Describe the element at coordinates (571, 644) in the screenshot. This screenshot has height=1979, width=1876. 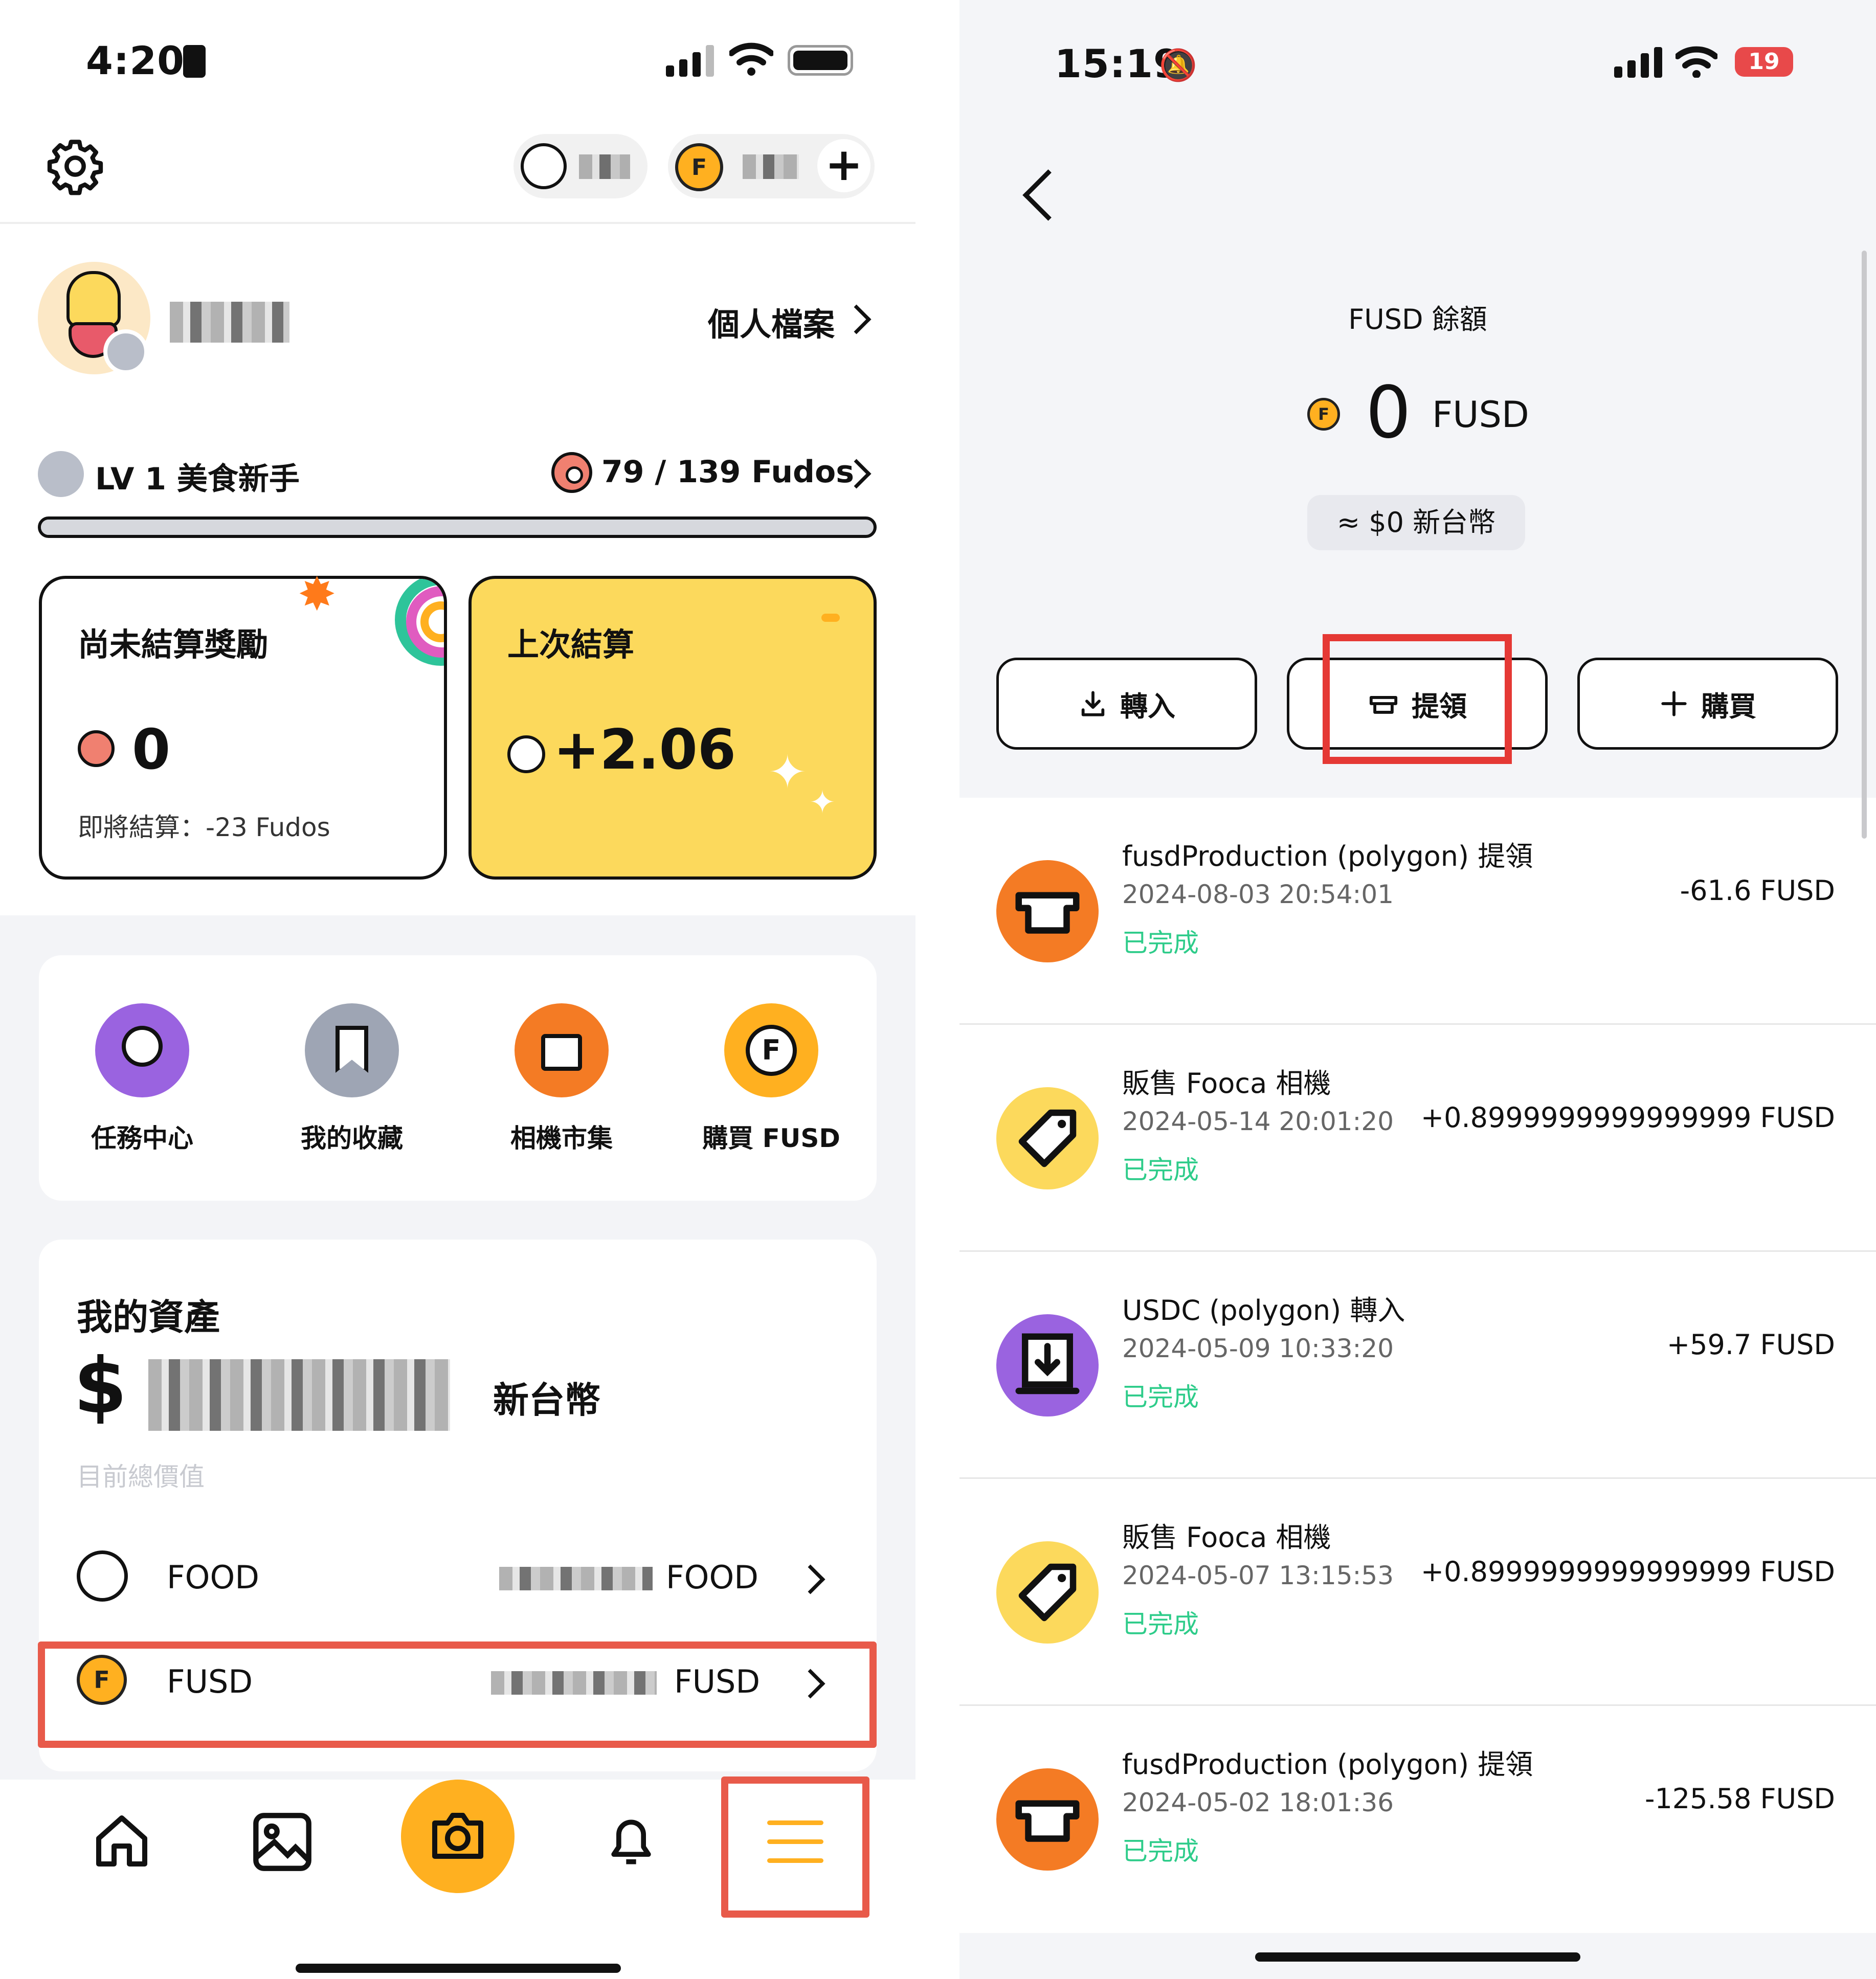
I see `last-card-title: 上次結算` at that location.